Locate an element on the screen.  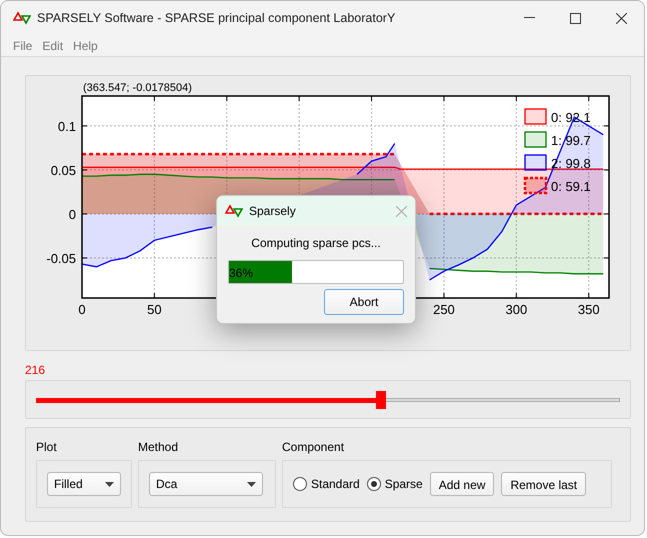
radio-option: Standard is located at coordinates (326, 484).